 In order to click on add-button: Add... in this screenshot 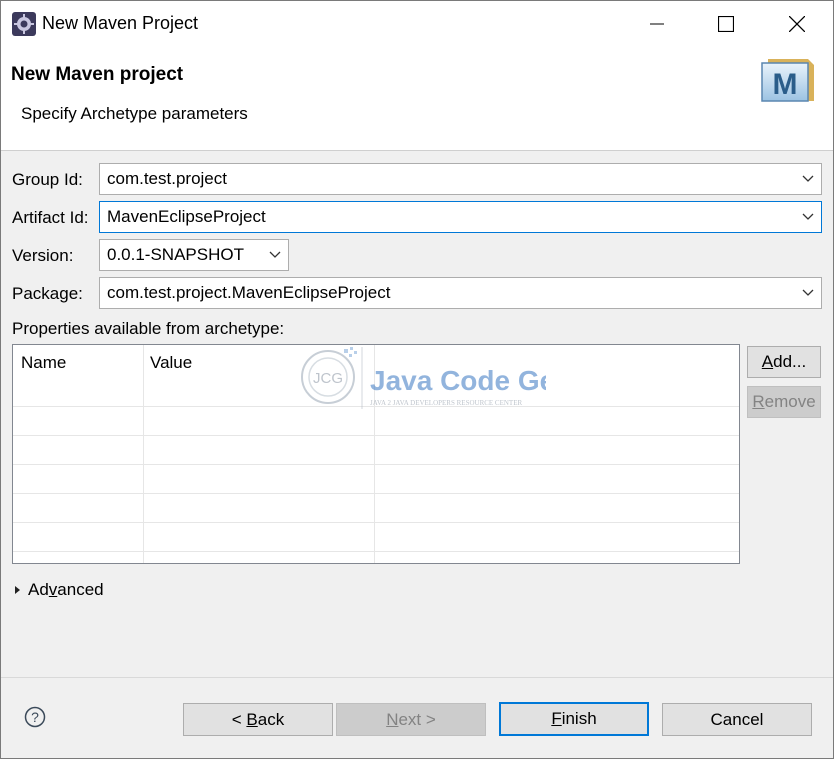, I will do `click(784, 362)`.